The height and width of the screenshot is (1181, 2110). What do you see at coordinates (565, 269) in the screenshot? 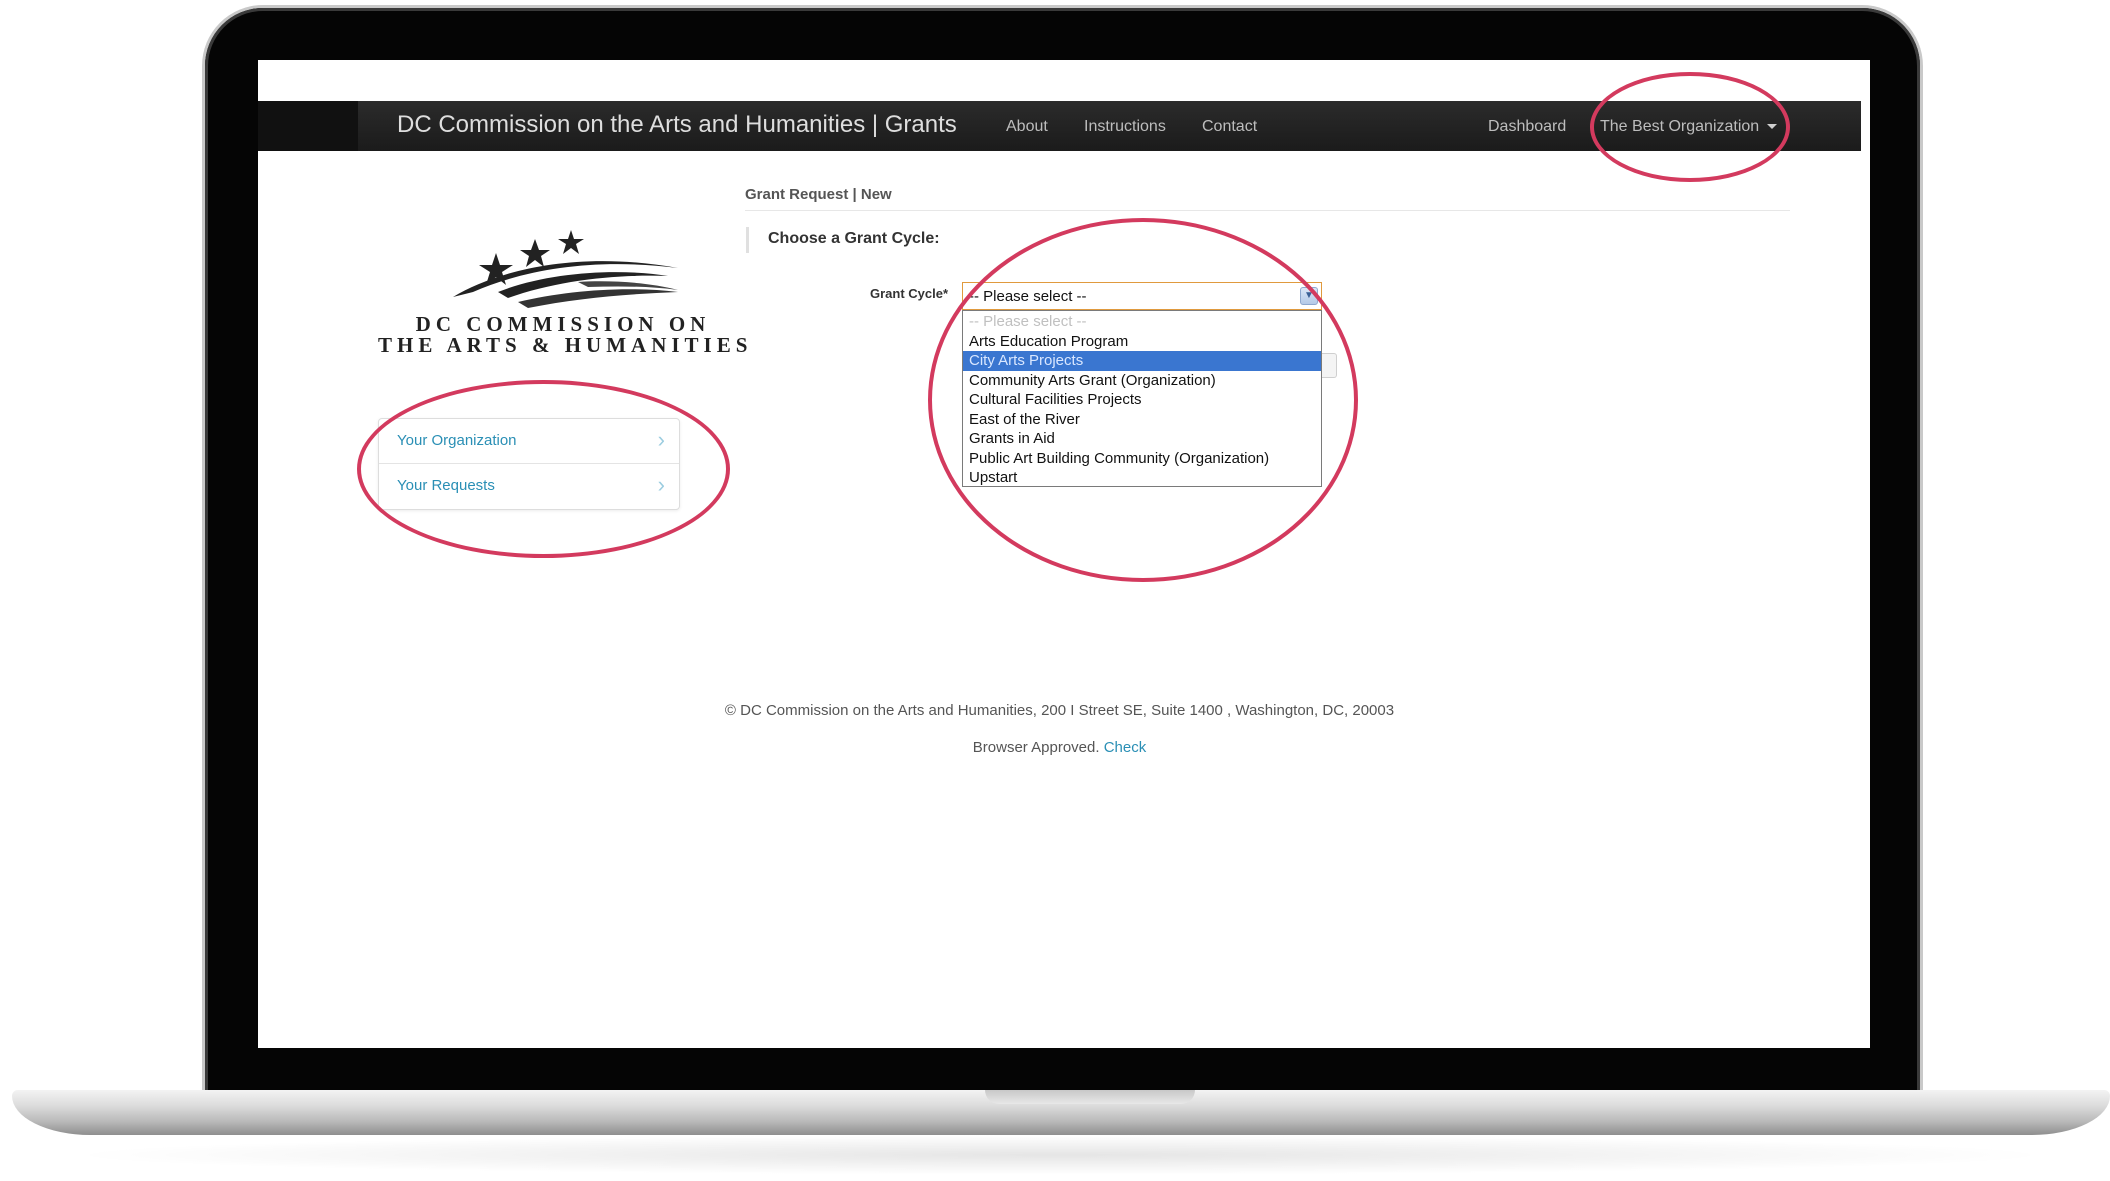
I see `stars-swoosh-icon` at bounding box center [565, 269].